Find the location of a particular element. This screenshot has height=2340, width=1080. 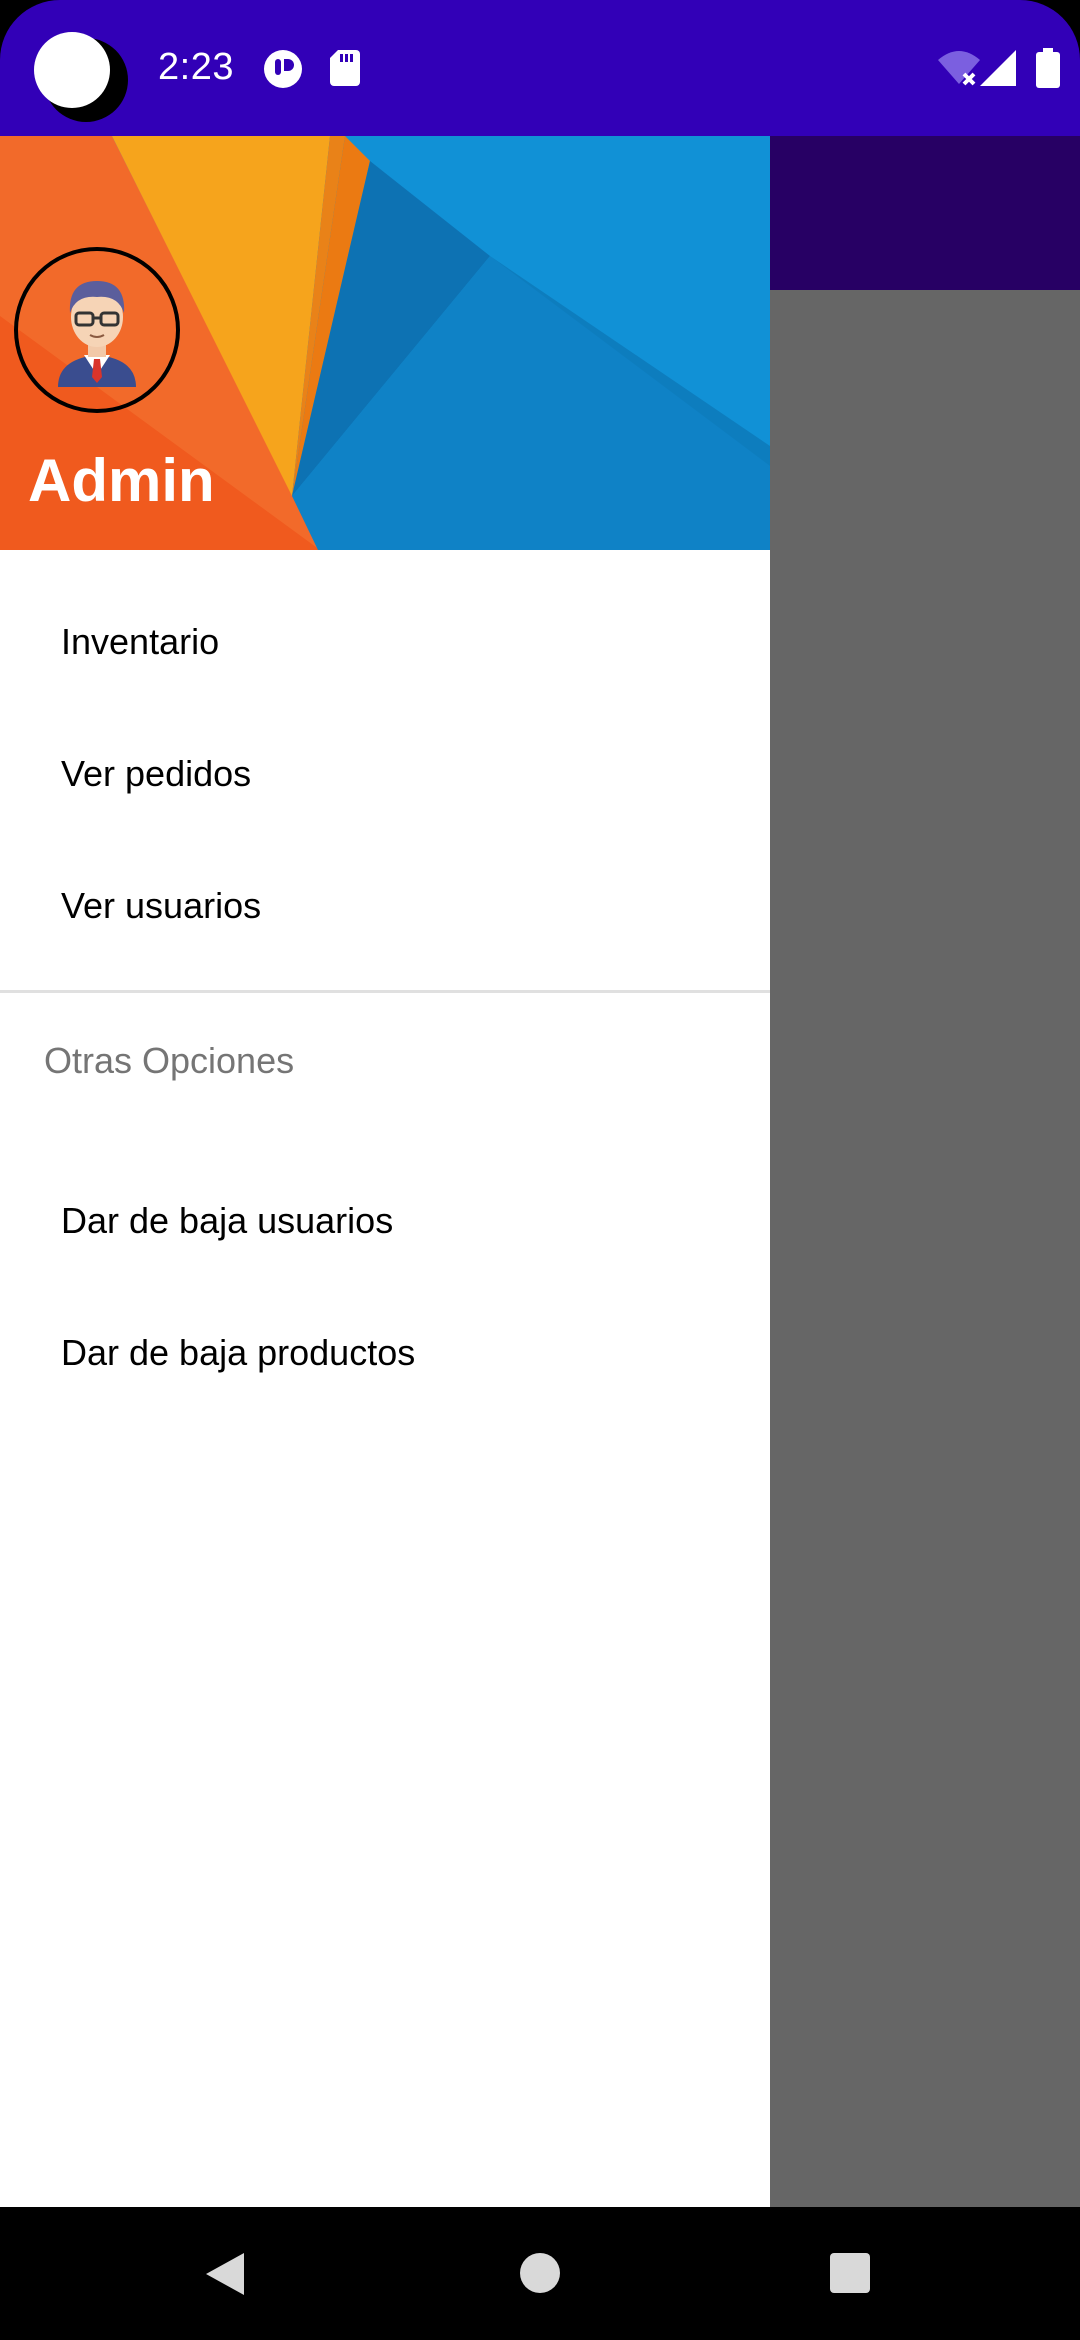

menu-item-dar-de-baja-productos: Dar de baja productos is located at coordinates (385, 1354).